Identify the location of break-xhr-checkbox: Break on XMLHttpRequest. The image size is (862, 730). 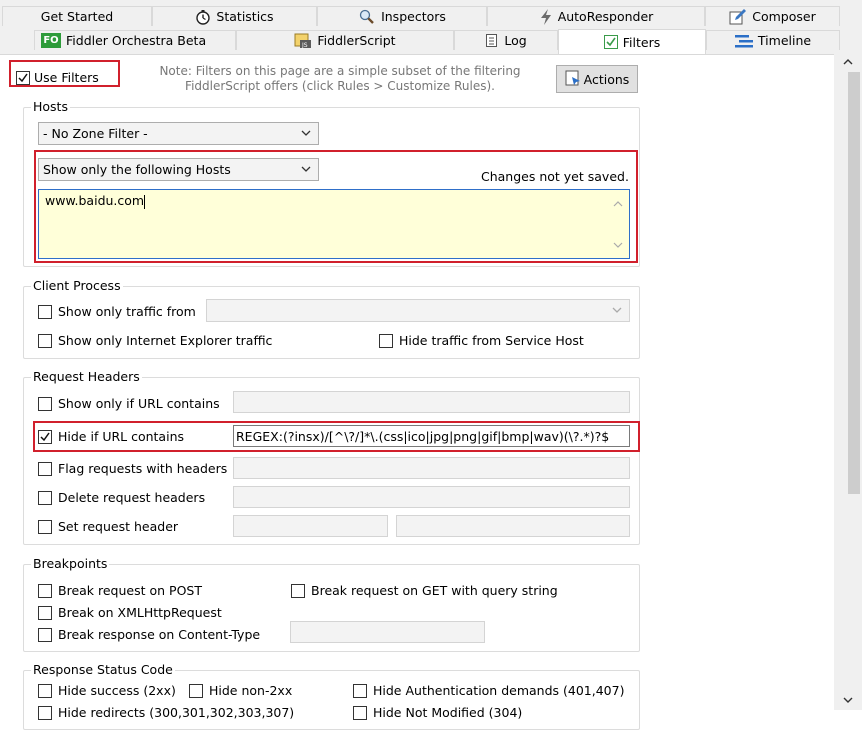
(130, 612).